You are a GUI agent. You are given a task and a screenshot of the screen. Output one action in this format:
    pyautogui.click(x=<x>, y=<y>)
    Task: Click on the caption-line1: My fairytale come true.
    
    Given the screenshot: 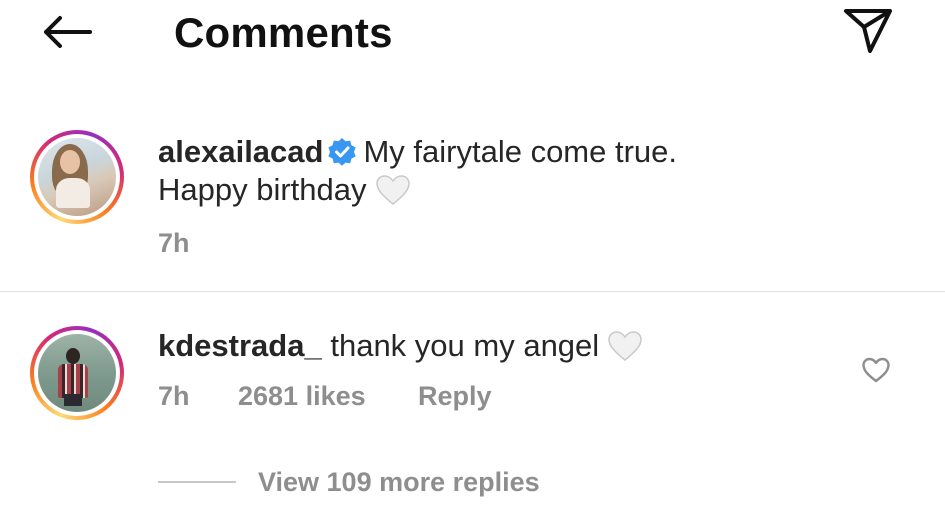 What is the action you would take?
    pyautogui.click(x=520, y=151)
    